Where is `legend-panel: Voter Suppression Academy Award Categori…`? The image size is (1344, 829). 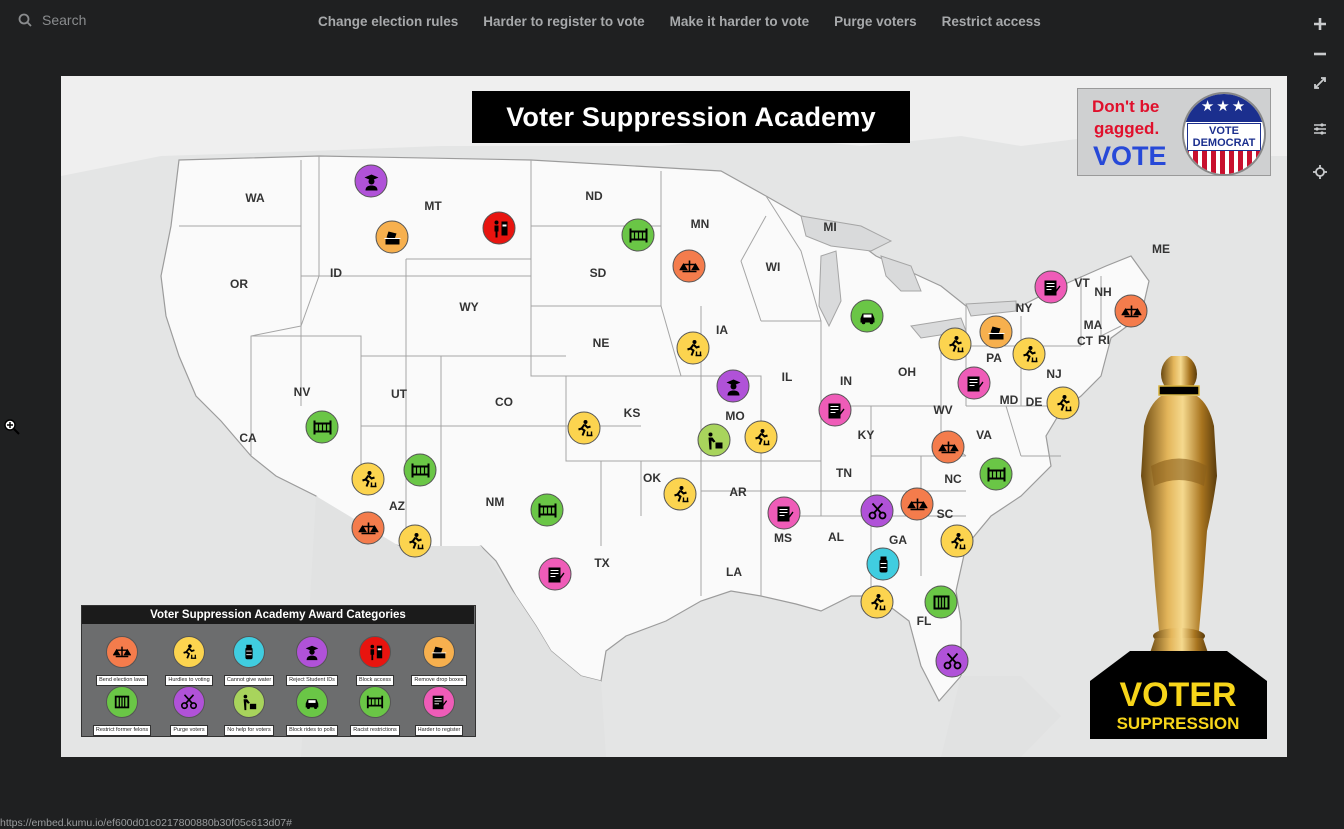
legend-panel: Voter Suppression Academy Award Categori… is located at coordinates (278, 671).